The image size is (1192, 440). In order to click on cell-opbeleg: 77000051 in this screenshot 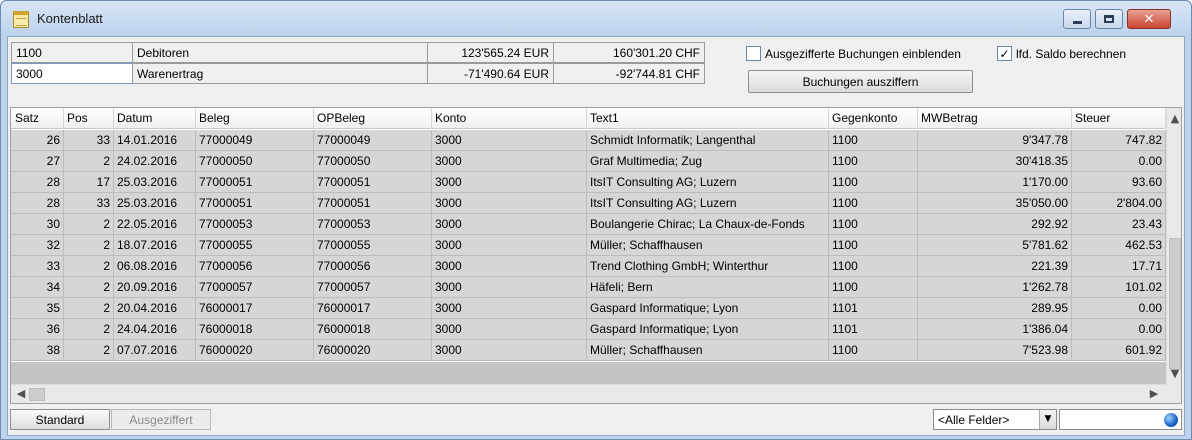, I will do `click(372, 203)`.